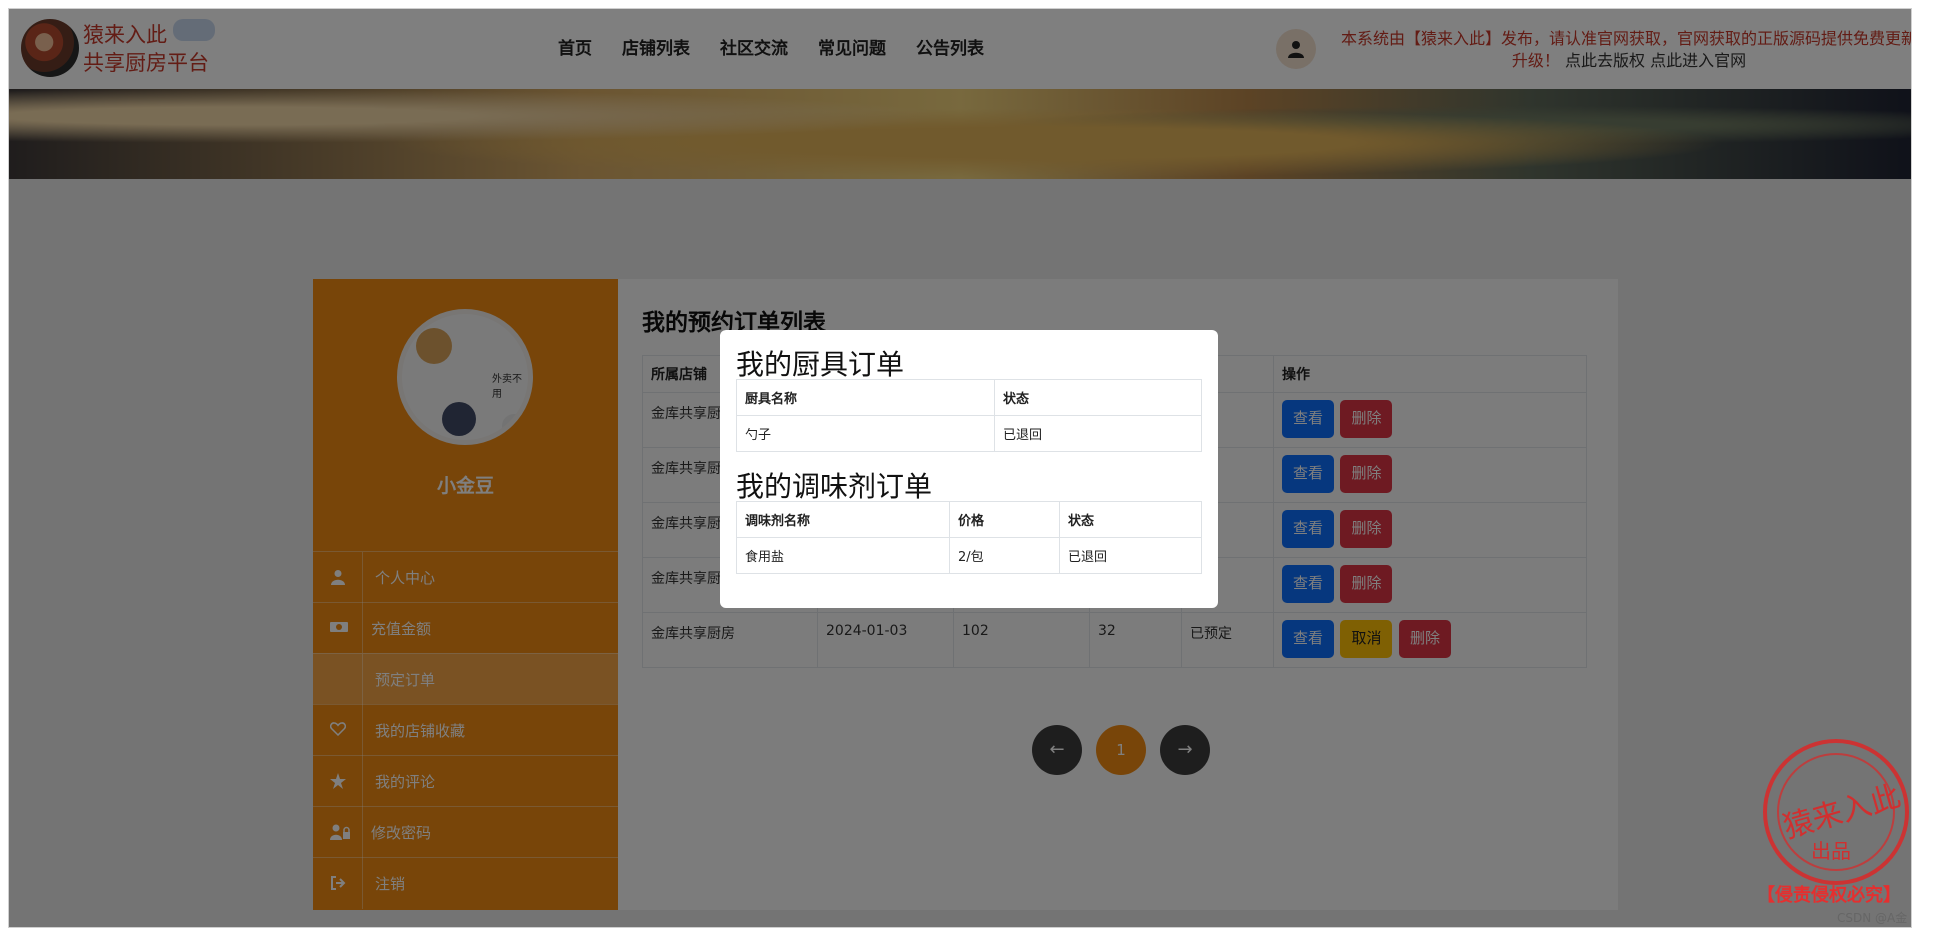 The image size is (1937, 936). I want to click on cell-seasoning-name: 食用盐, so click(843, 555).